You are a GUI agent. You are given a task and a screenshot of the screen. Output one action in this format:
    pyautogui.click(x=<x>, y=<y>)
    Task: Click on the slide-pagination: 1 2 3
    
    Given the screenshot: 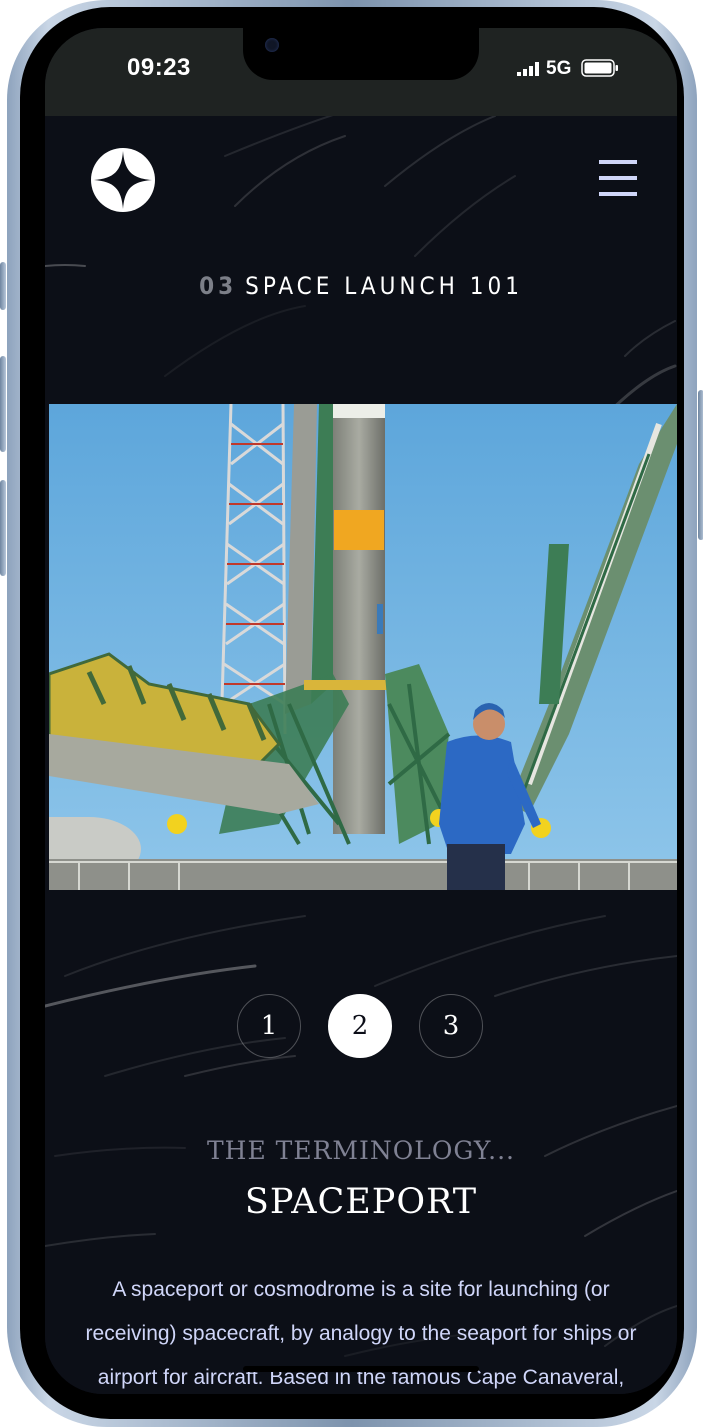 What is the action you would take?
    pyautogui.click(x=361, y=1026)
    